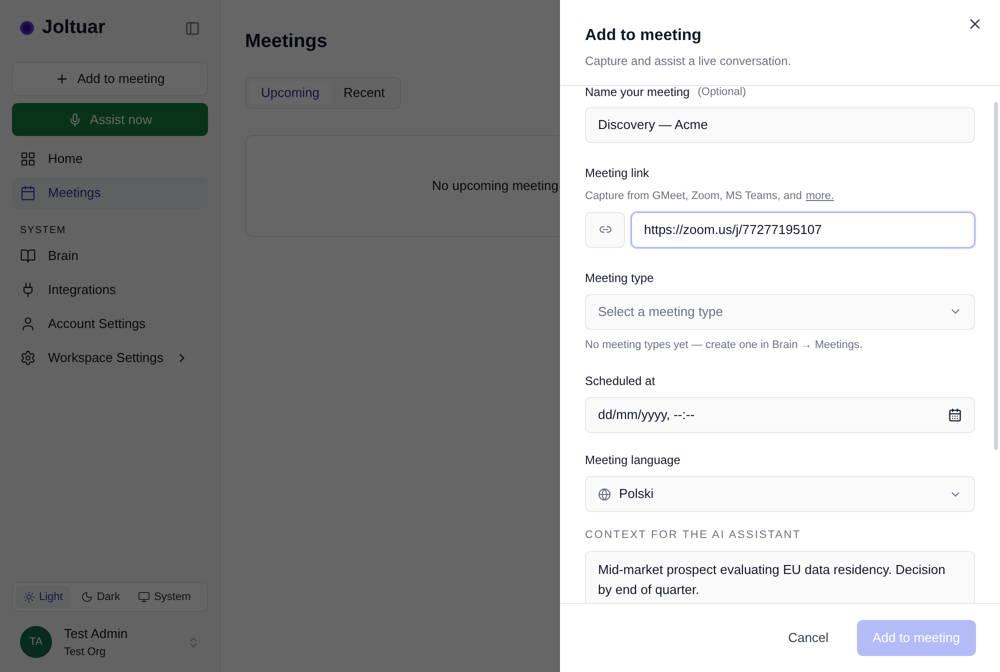 Image resolution: width=1000 pixels, height=672 pixels. What do you see at coordinates (495, 185) in the screenshot?
I see `empty-message: No upcoming meeting` at bounding box center [495, 185].